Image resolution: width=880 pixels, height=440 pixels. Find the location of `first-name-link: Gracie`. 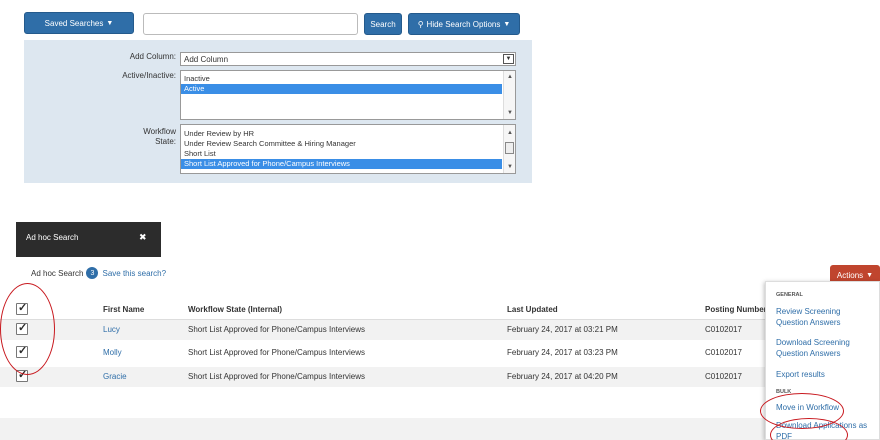

first-name-link: Gracie is located at coordinates (115, 377).